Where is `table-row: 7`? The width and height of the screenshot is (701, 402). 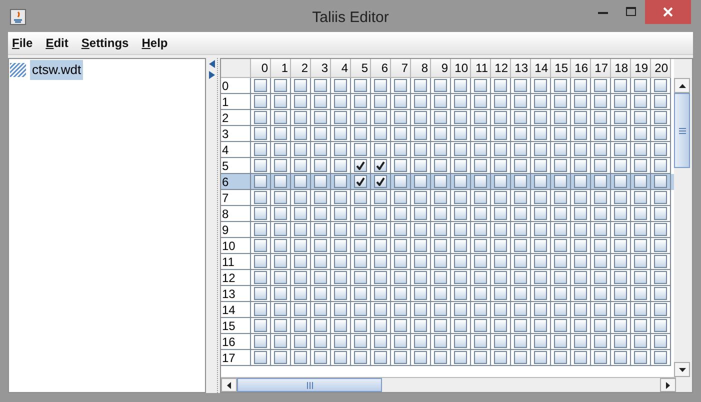 table-row: 7 is located at coordinates (447, 198).